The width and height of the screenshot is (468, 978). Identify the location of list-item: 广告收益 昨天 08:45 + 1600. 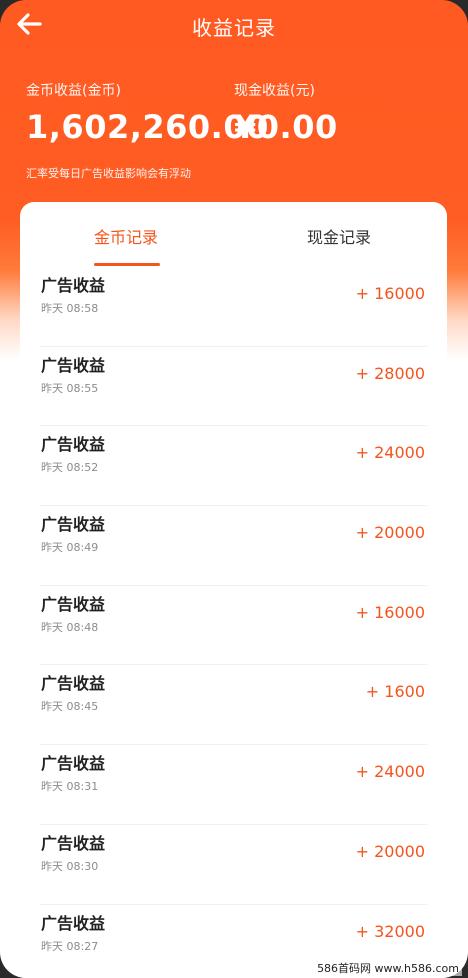
(233, 704).